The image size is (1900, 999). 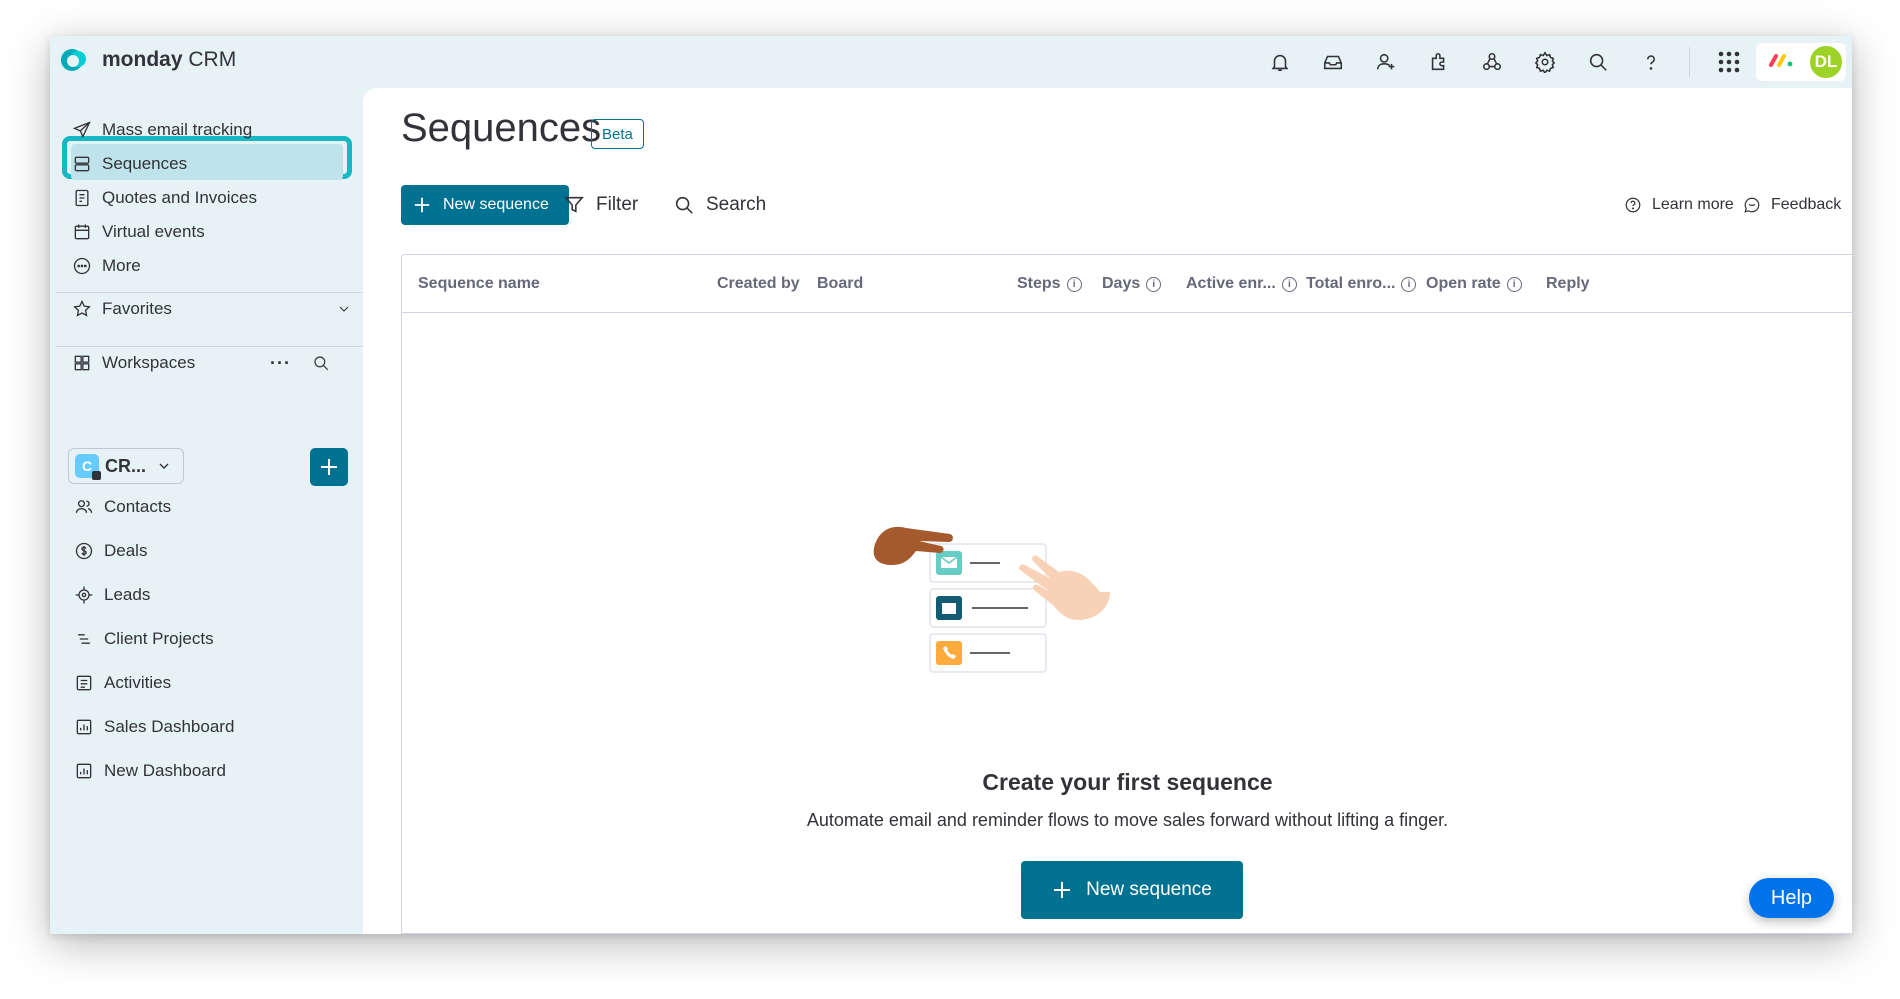 I want to click on top-bar: monday CRM DL, so click(x=951, y=62).